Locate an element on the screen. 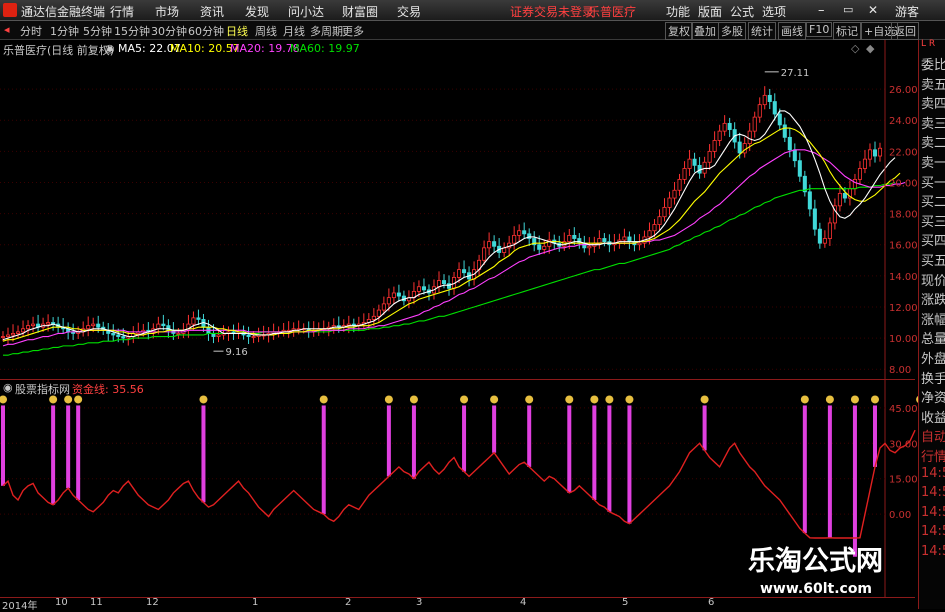 The width and height of the screenshot is (945, 612). price-tick-label: 14.00 is located at coordinates (903, 277).